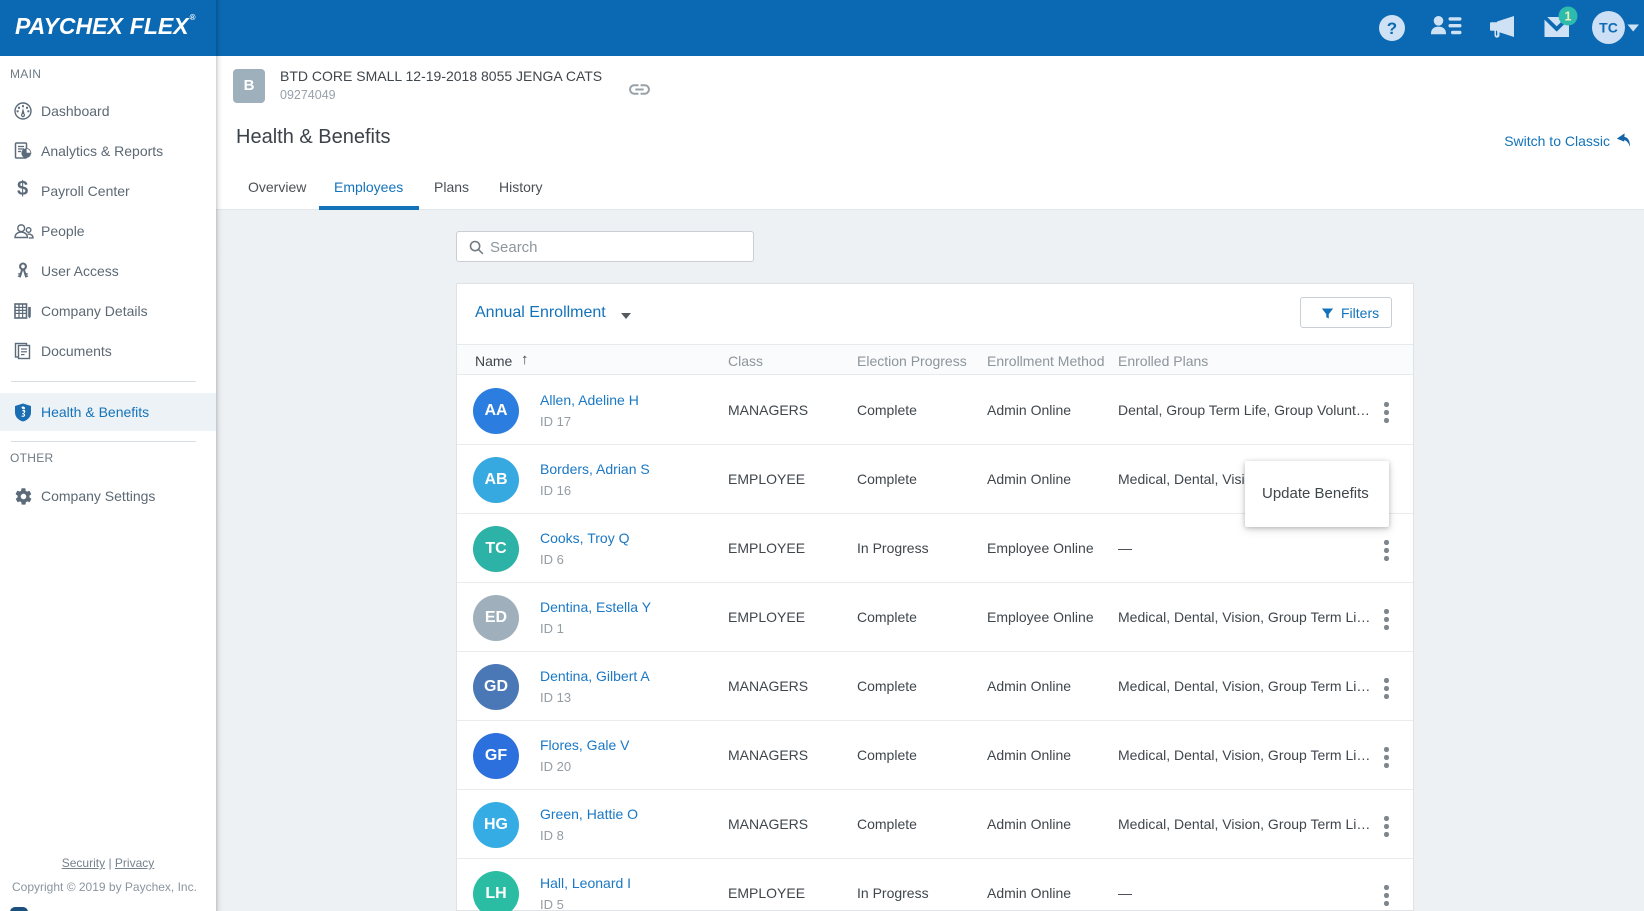 The width and height of the screenshot is (1644, 911). What do you see at coordinates (1568, 17) in the screenshot?
I see `svg-text: 1` at bounding box center [1568, 17].